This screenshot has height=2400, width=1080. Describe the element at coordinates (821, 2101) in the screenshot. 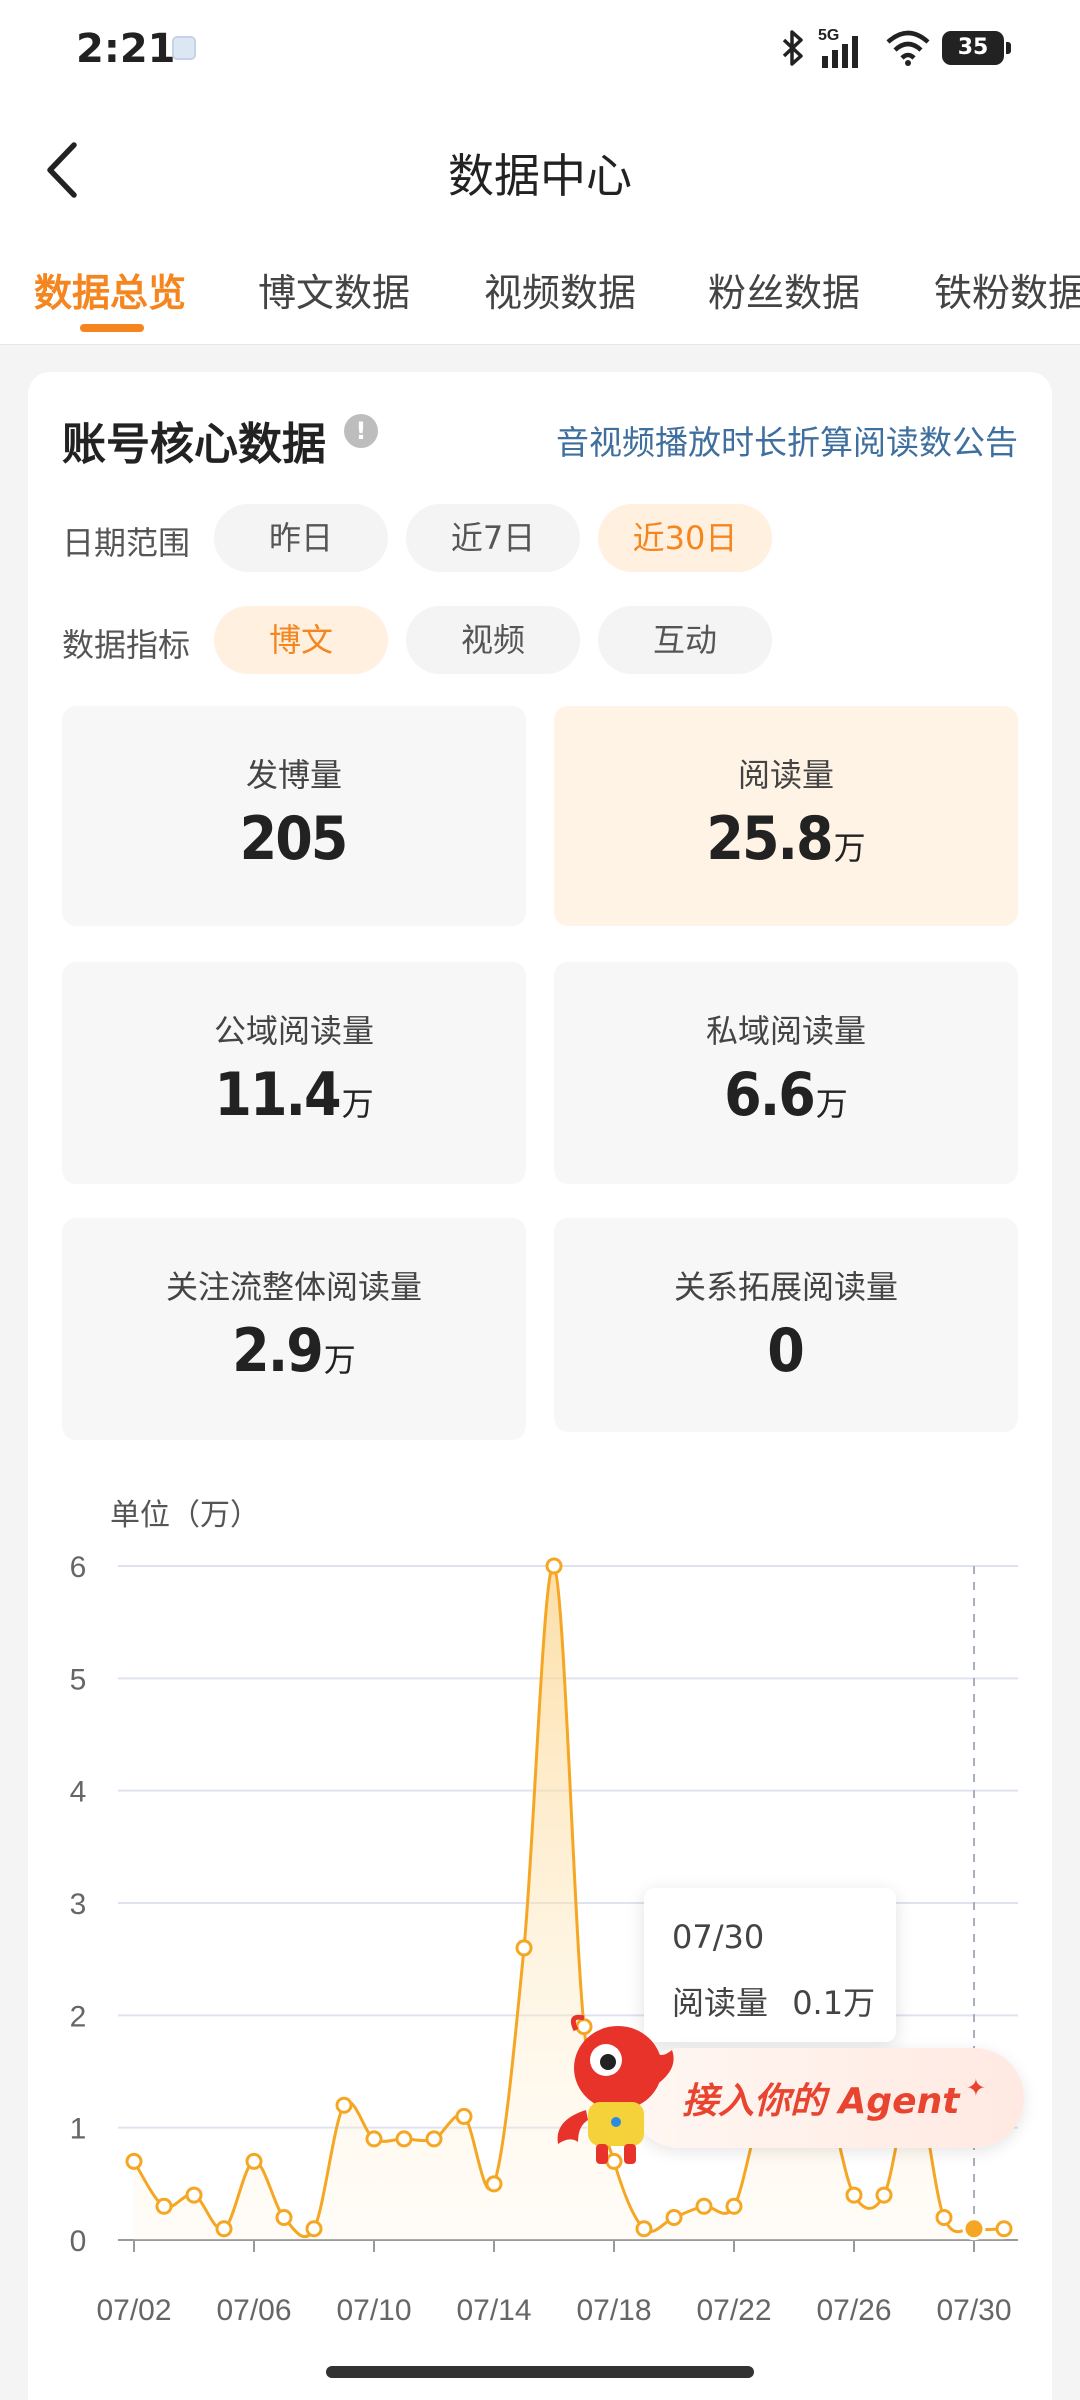

I see `agent-promo-text: 接入你的 Agent` at that location.